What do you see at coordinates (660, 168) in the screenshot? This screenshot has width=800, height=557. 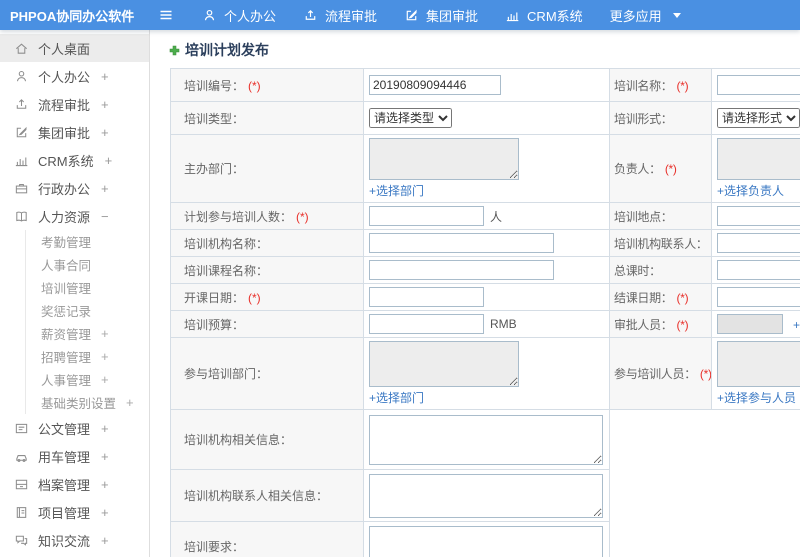 I see `leader-label: 负责人： (*)` at bounding box center [660, 168].